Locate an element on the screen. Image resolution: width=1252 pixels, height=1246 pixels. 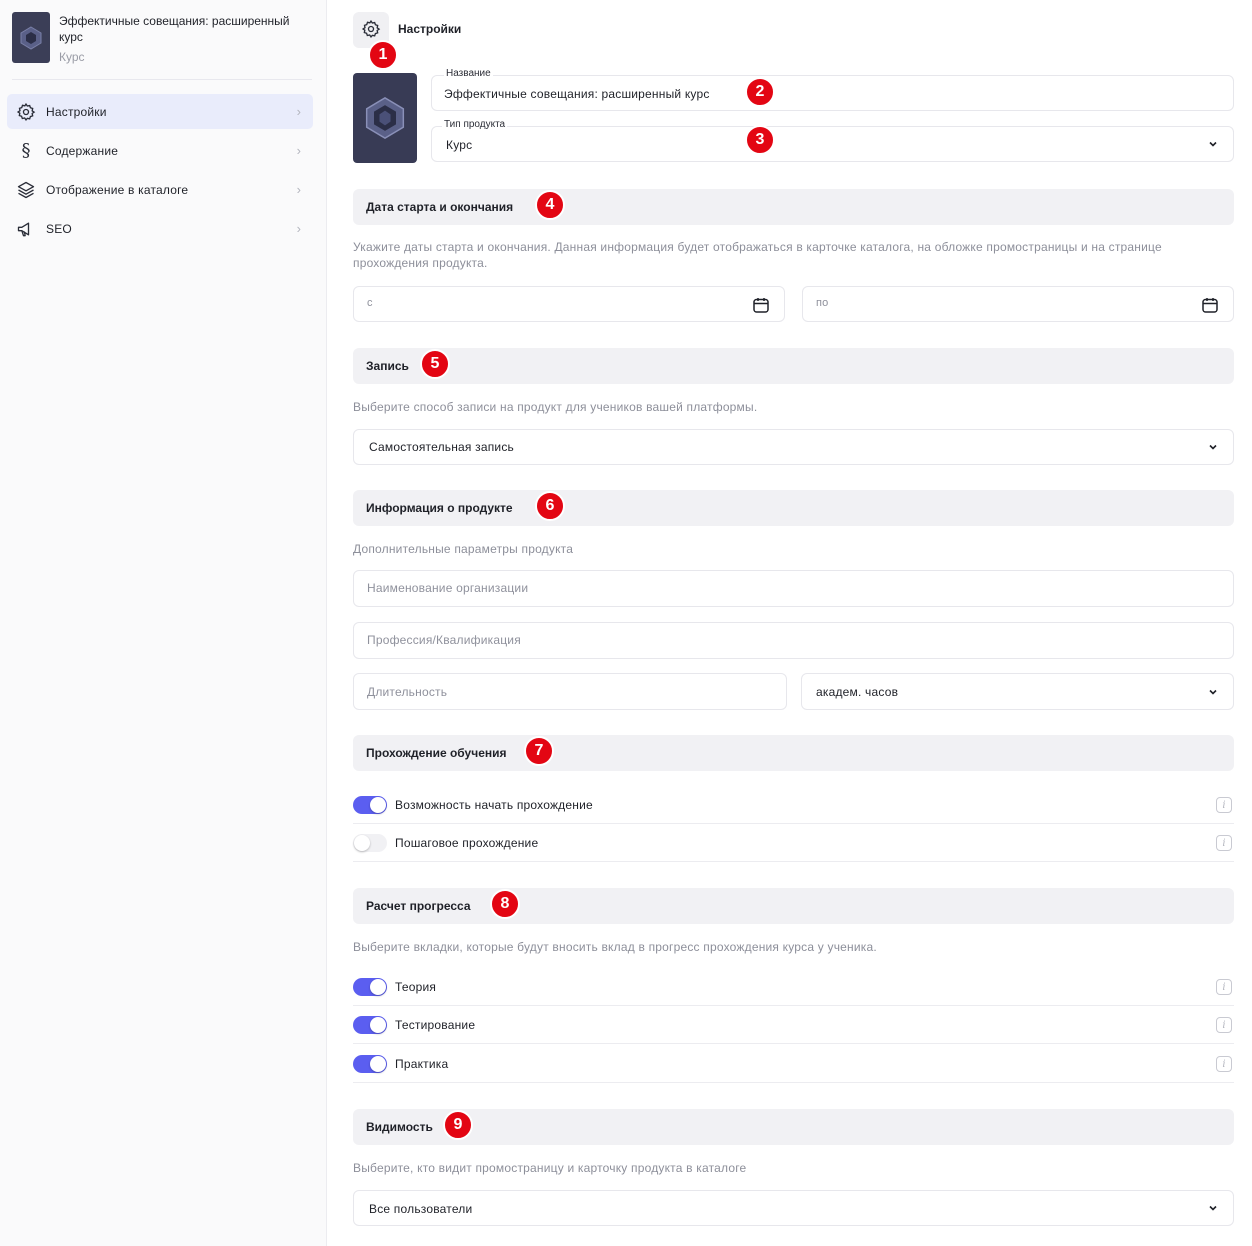
date-to-placeholder: по is located at coordinates (822, 303).